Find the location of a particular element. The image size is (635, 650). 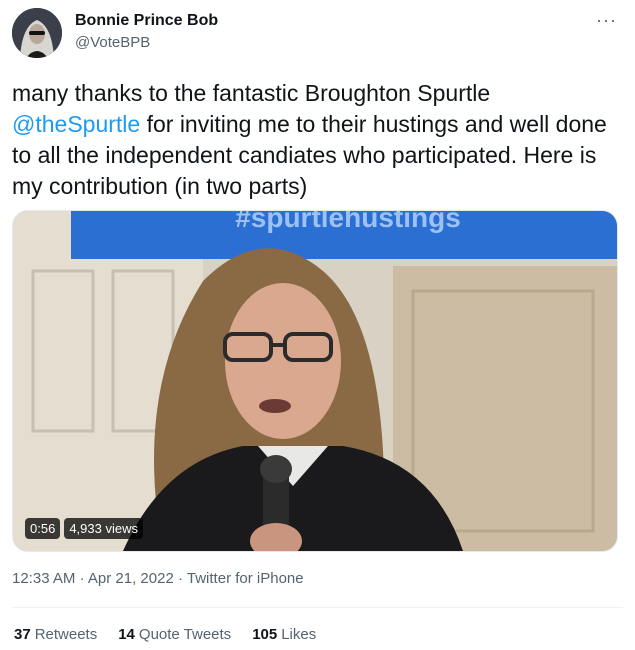

avatar-image is located at coordinates (37, 33).